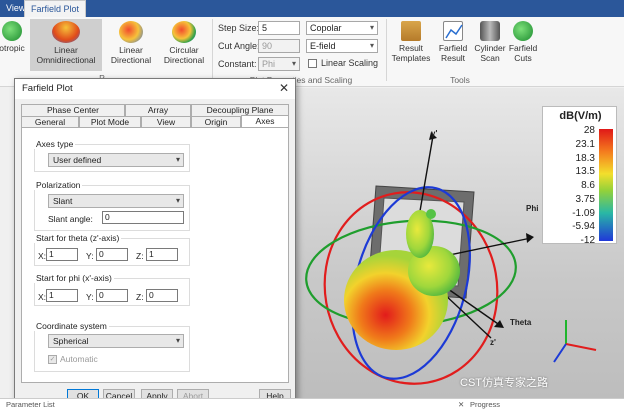 The image size is (624, 409). I want to click on isotropic-label: otropic, so click(12, 48).